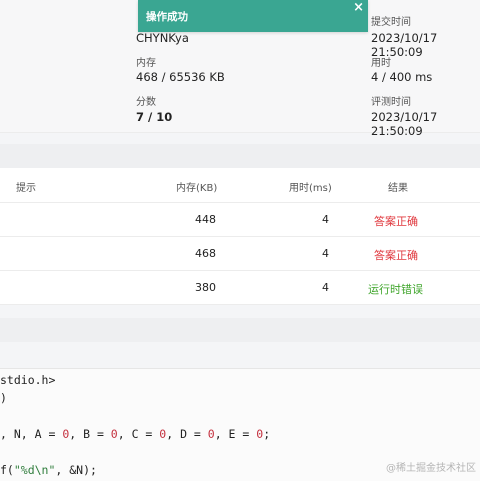 The height and width of the screenshot is (481, 480). Describe the element at coordinates (146, 63) in the screenshot. I see `memory-label: 内存` at that location.